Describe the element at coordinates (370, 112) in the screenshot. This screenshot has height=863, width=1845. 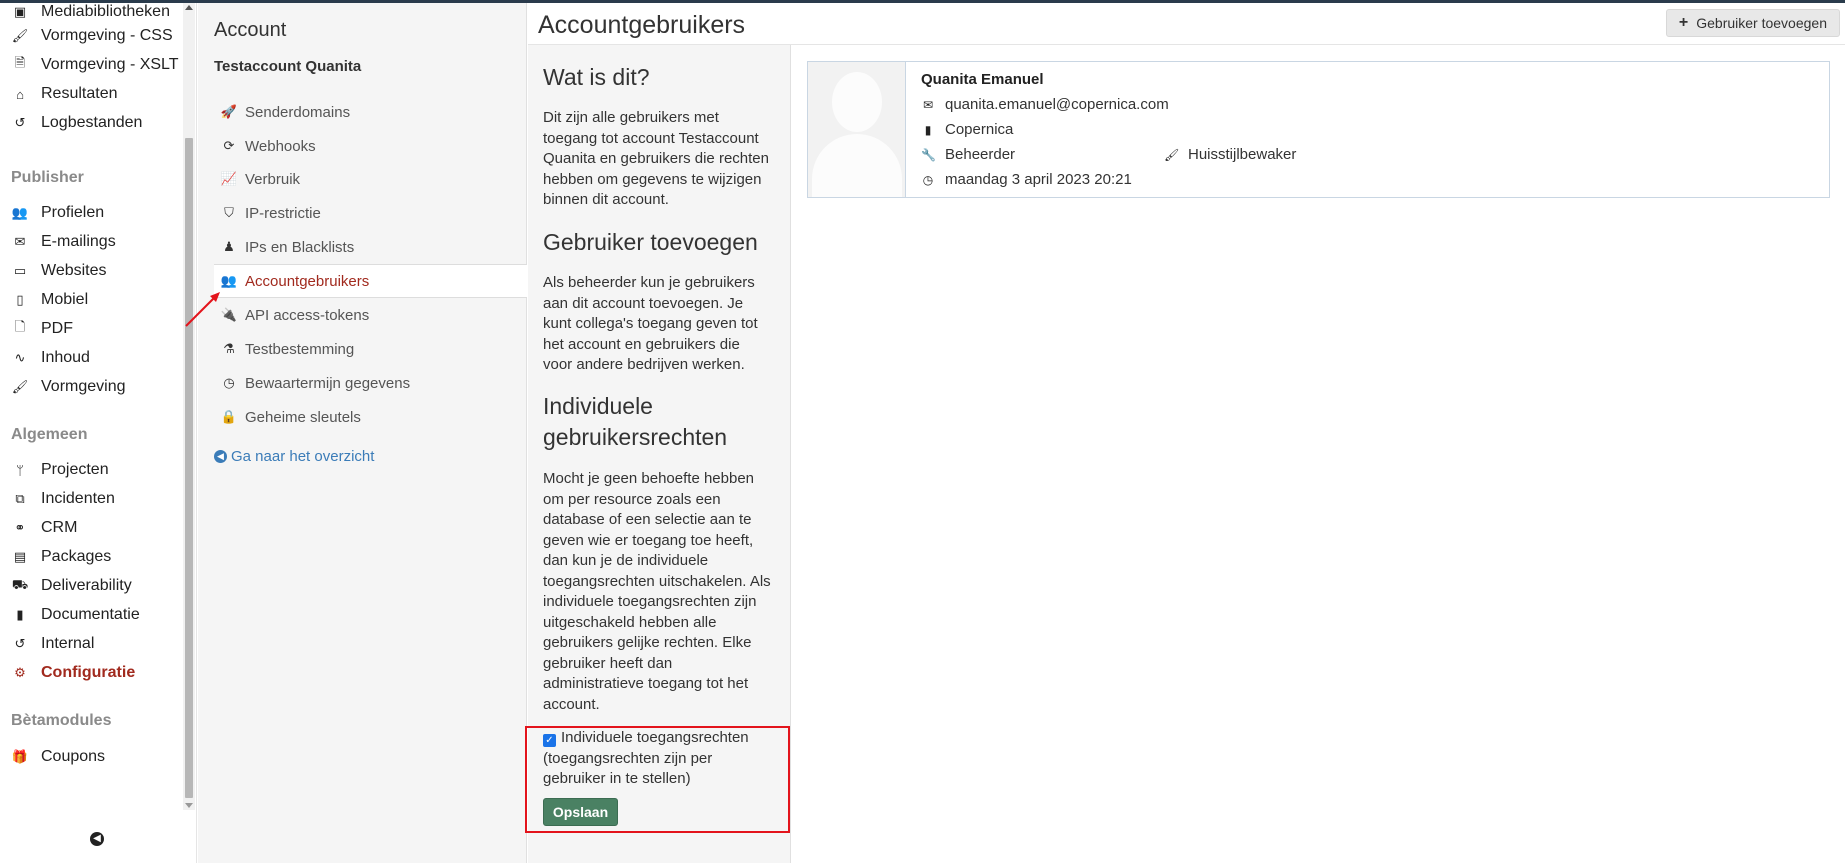
I see `submenu-item-senderdomains: 🚀 Senderdomains` at that location.